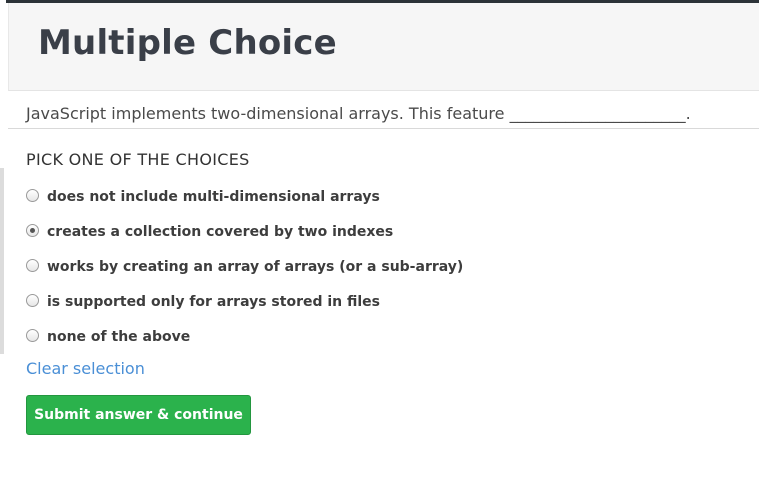 This screenshot has width=759, height=484. What do you see at coordinates (138, 159) in the screenshot?
I see `choices-heading: PICK ONE OF THE CHOICES` at bounding box center [138, 159].